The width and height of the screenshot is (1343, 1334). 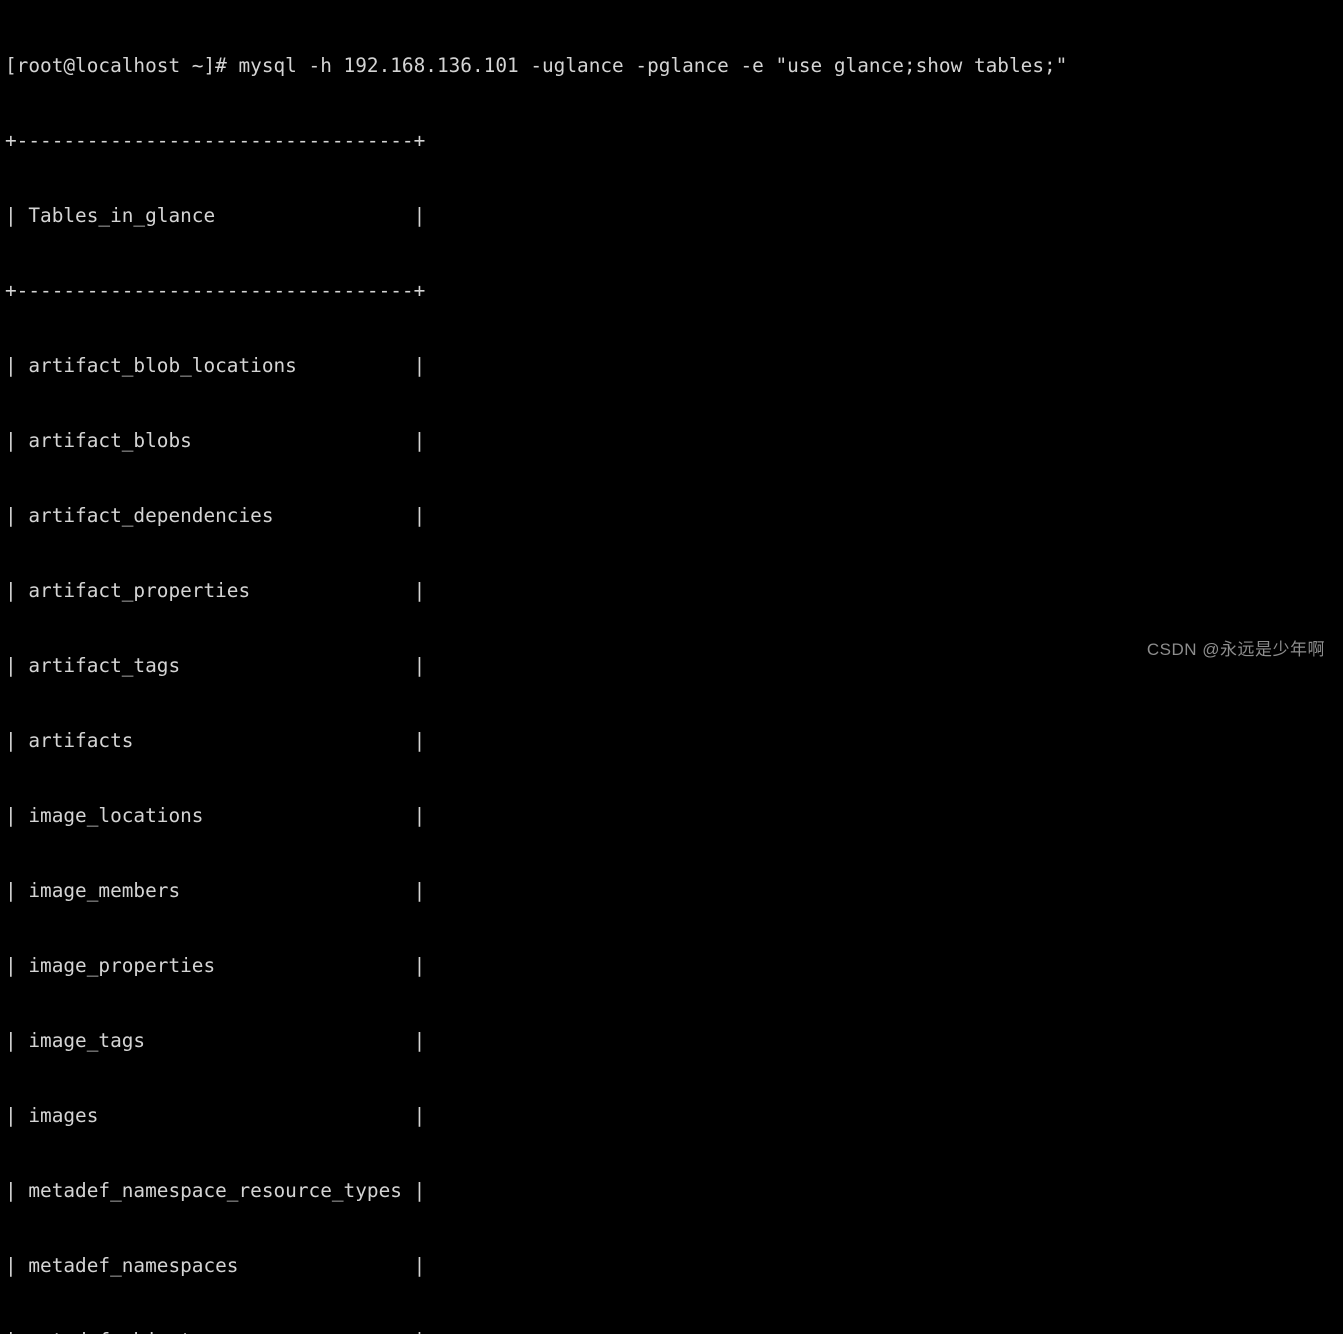 What do you see at coordinates (215, 965) in the screenshot?
I see `table-row: | image_properties |` at bounding box center [215, 965].